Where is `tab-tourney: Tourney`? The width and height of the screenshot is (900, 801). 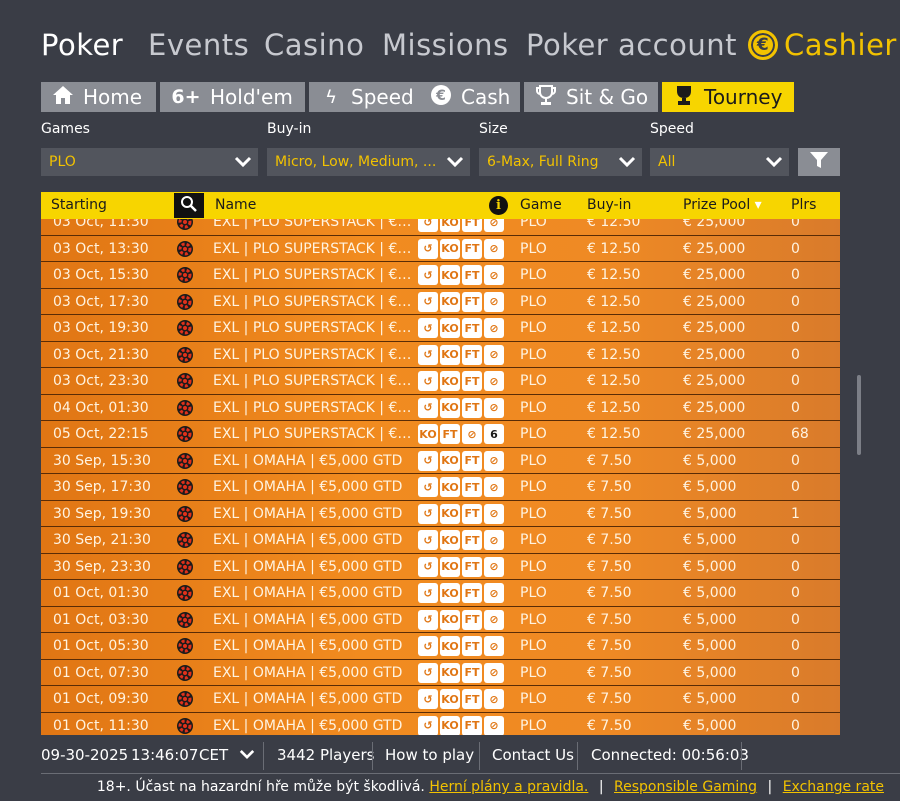
tab-tourney: Tourney is located at coordinates (728, 97).